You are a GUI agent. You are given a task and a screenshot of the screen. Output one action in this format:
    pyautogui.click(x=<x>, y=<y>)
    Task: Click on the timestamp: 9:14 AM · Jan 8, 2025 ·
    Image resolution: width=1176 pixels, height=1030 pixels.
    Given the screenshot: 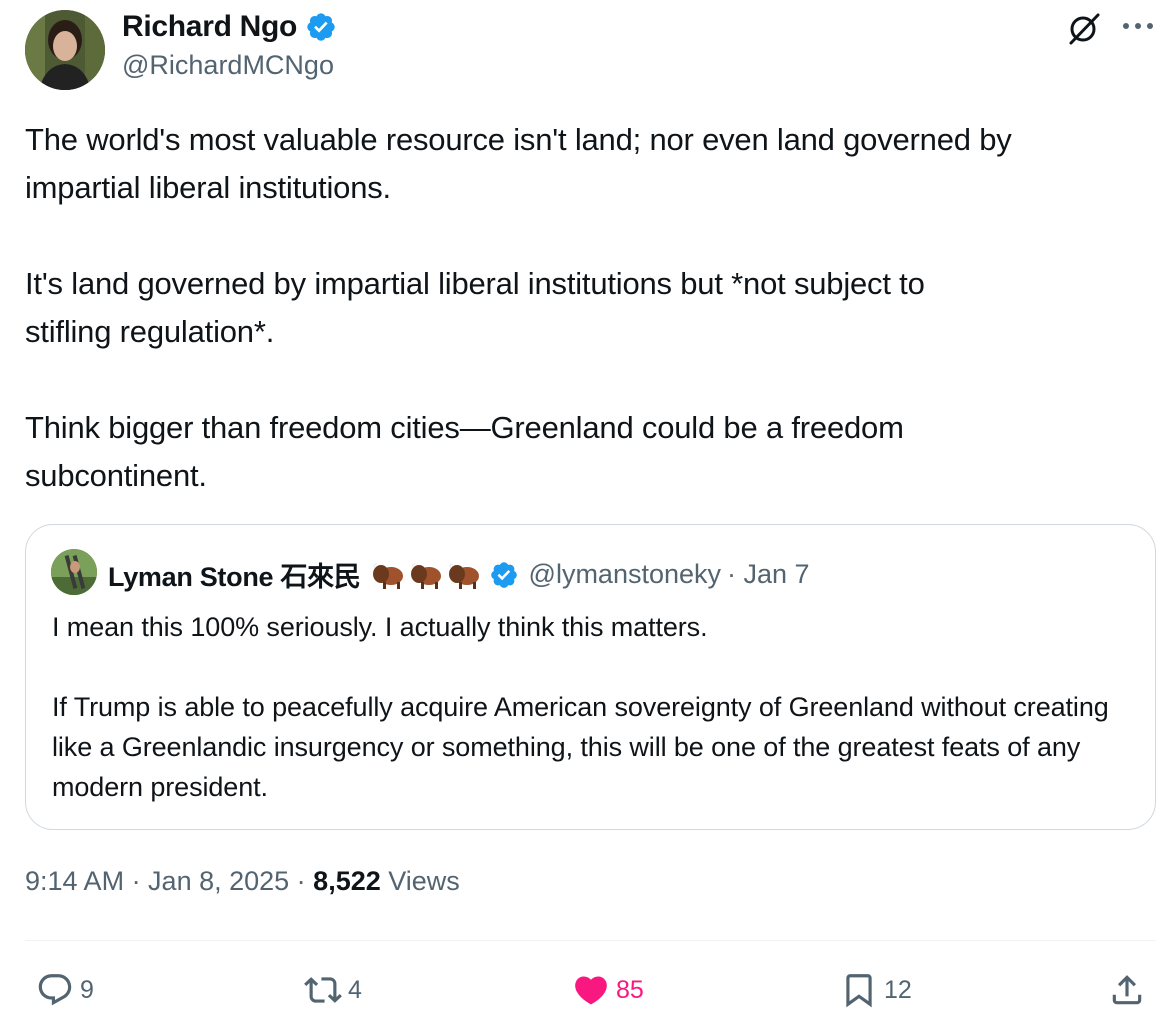 What is the action you would take?
    pyautogui.click(x=169, y=881)
    